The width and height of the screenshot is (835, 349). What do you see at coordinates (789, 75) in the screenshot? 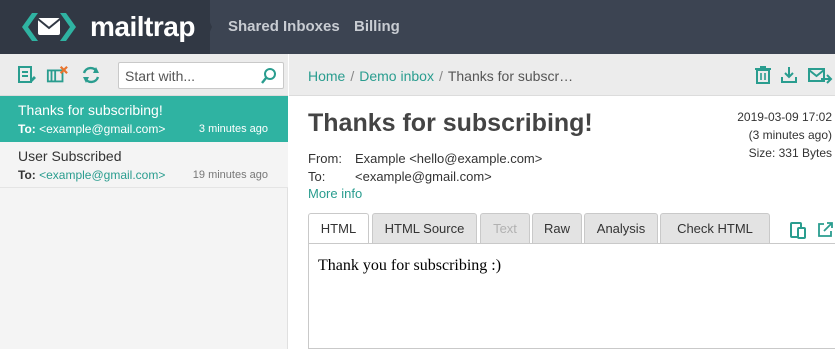
I see `download-icon` at bounding box center [789, 75].